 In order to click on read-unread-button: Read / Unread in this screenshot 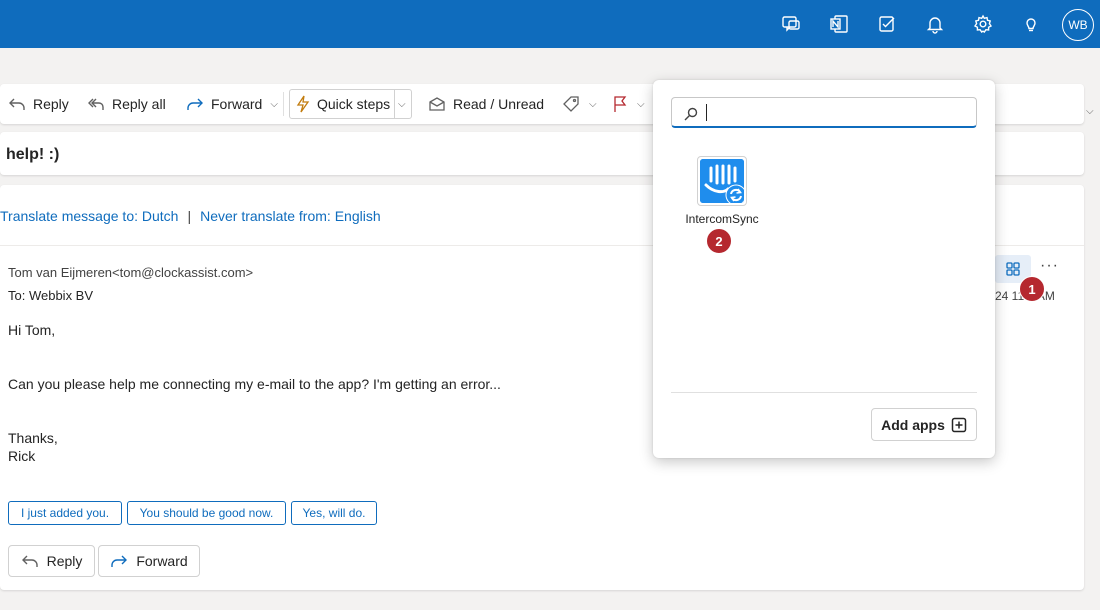, I will do `click(486, 104)`.